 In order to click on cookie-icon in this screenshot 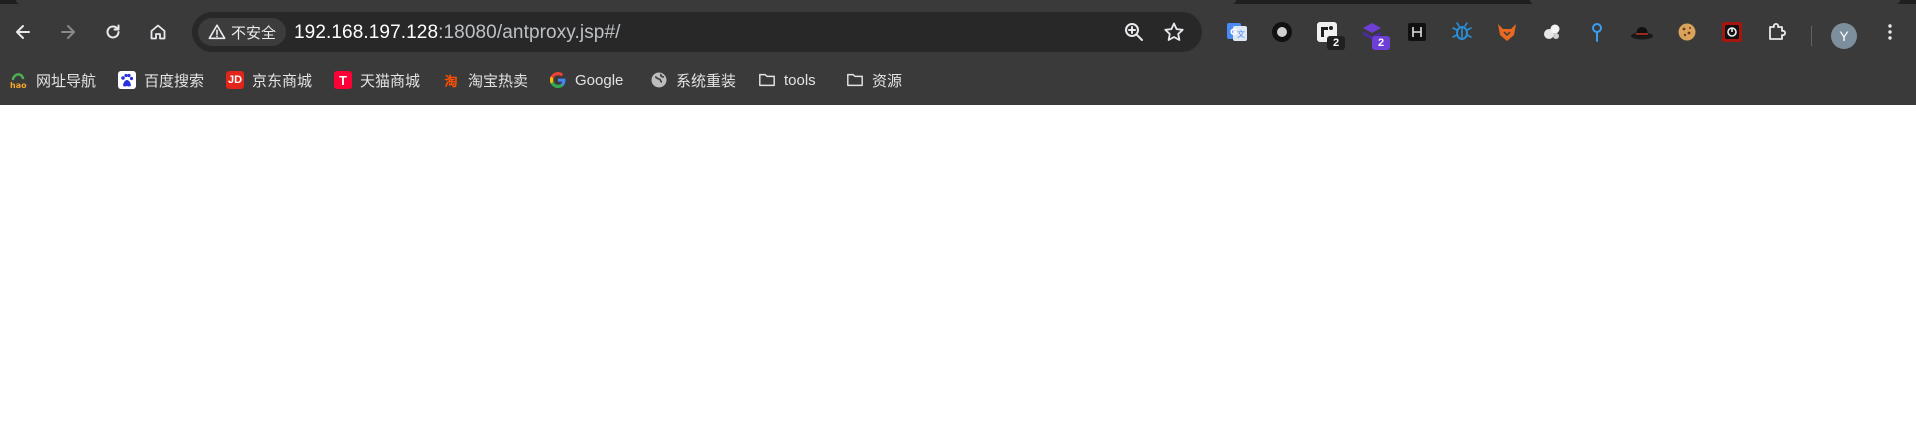, I will do `click(1687, 32)`.